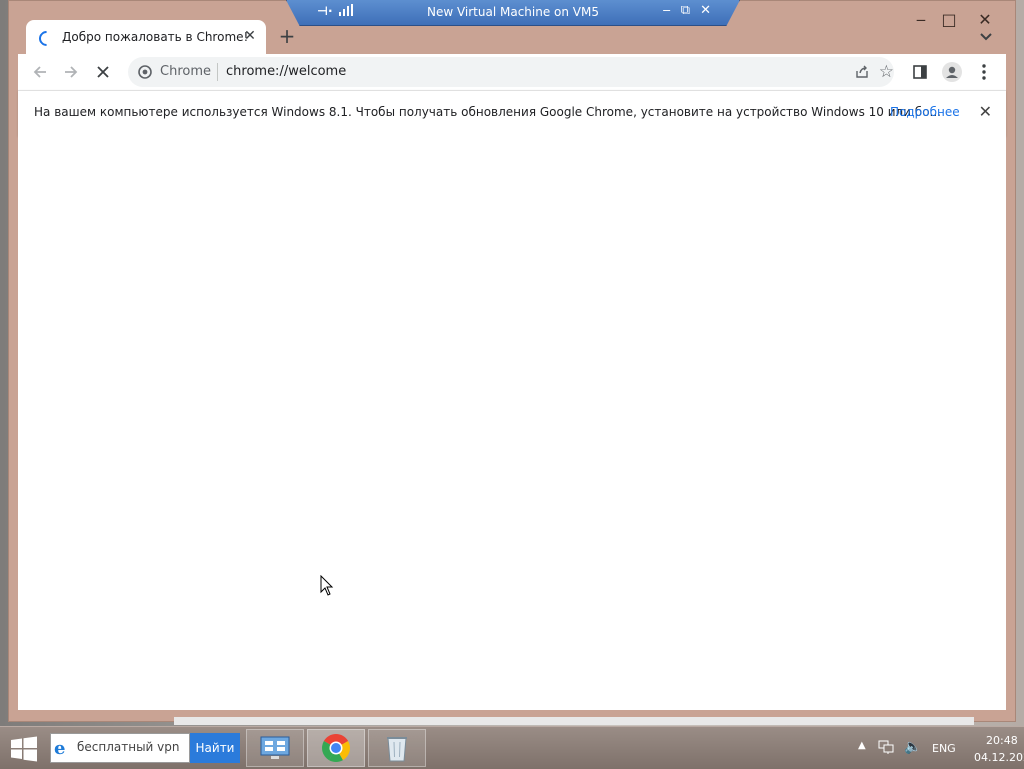  Describe the element at coordinates (886, 747) in the screenshot. I see `network-icon` at that location.